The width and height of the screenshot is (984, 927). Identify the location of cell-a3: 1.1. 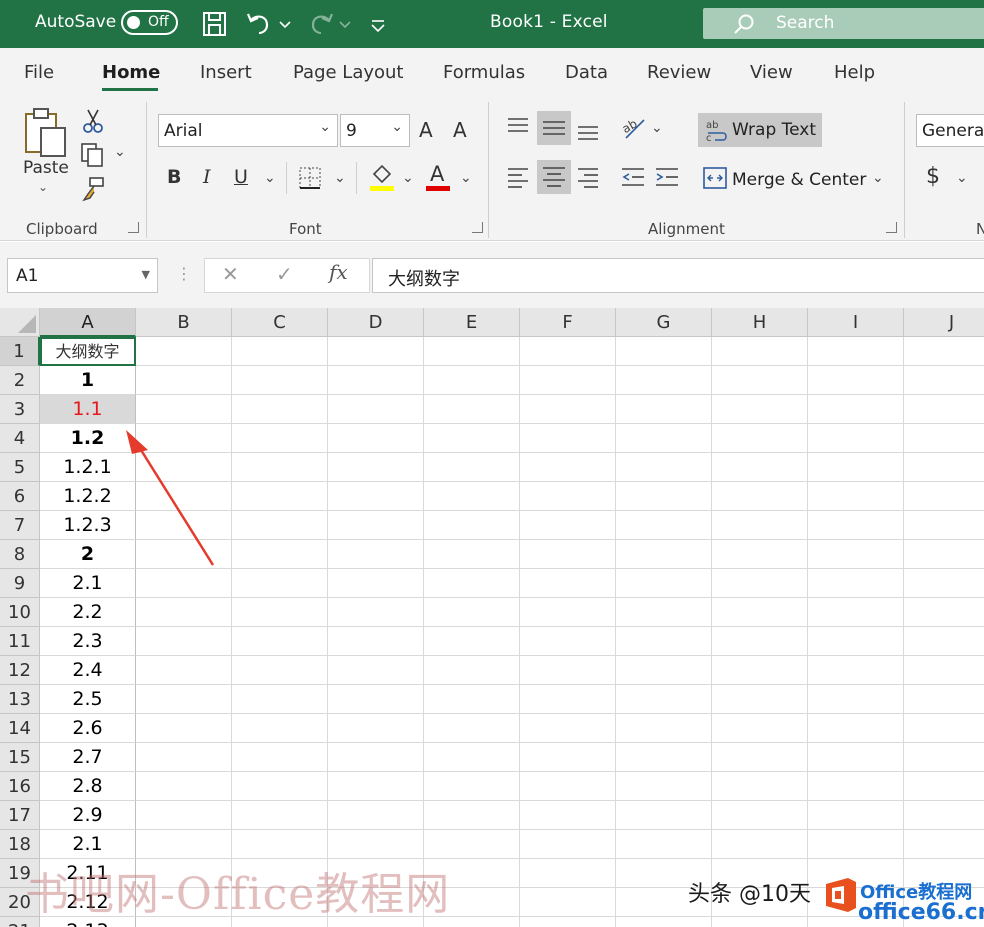
(88, 409).